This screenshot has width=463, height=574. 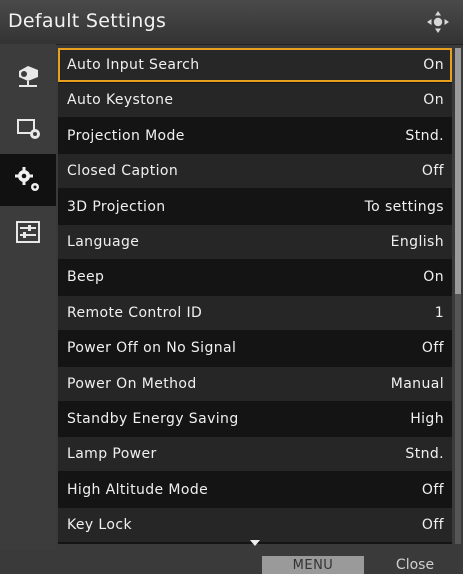 I want to click on setting-label: Closed Caption, so click(x=123, y=171).